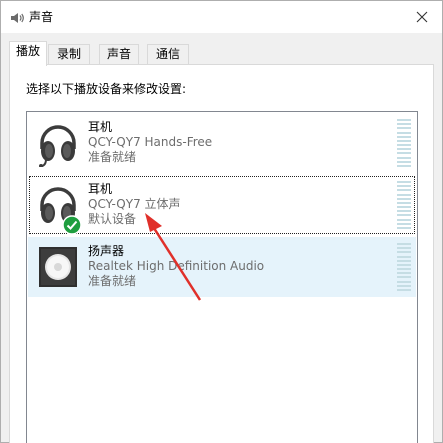 Image resolution: width=443 pixels, height=443 pixels. What do you see at coordinates (106, 251) in the screenshot?
I see `device-name: 扬声器` at bounding box center [106, 251].